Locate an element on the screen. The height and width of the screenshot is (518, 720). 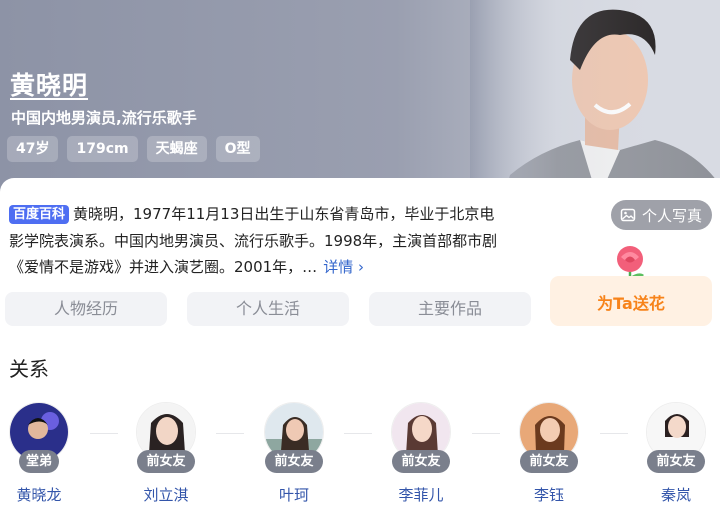
relation-item: 前女友 秦岚 is located at coordinates (676, 453).